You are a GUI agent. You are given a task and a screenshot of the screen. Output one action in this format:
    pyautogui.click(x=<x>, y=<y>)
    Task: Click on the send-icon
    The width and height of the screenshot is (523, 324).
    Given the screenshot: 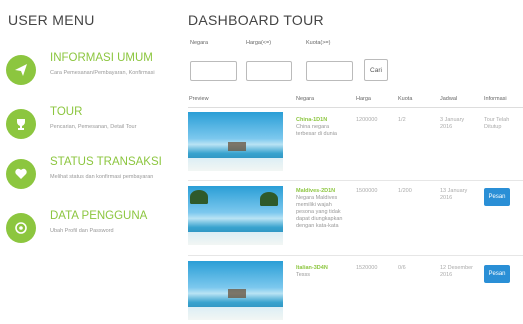 What is the action you would take?
    pyautogui.click(x=21, y=70)
    